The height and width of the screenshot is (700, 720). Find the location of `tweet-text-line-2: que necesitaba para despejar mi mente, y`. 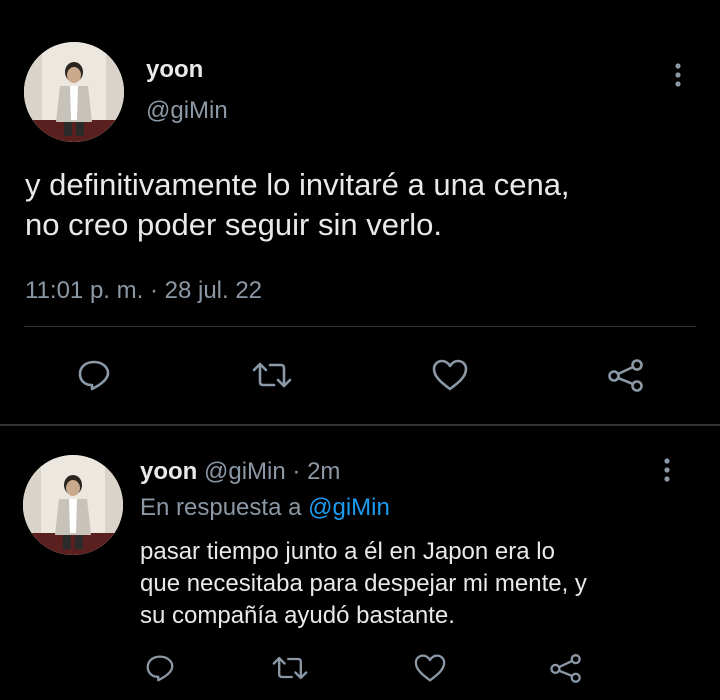

tweet-text-line-2: que necesitaba para despejar mi mente, y is located at coordinates (363, 583).